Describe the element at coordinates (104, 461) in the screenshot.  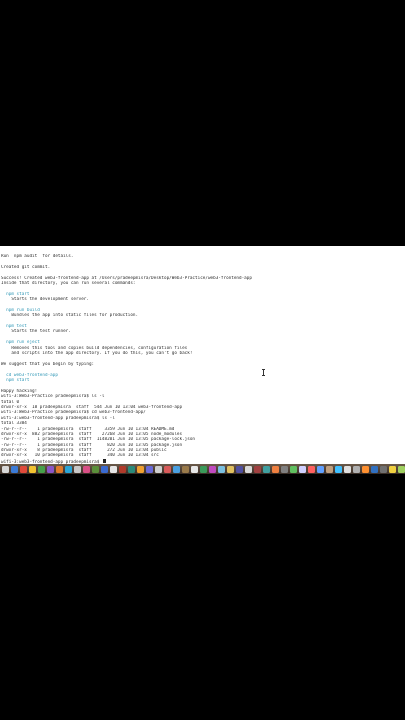
I see `block-cursor-icon` at that location.